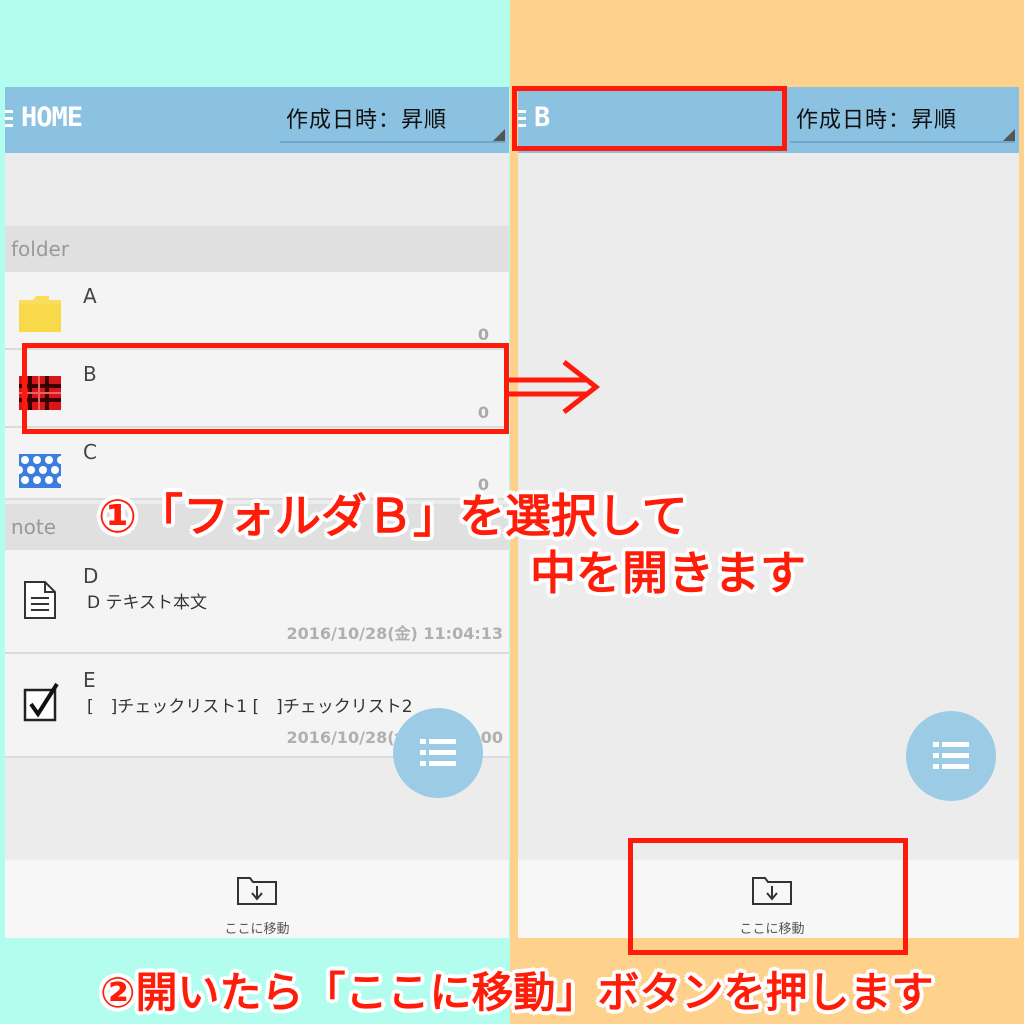  What do you see at coordinates (554, 387) in the screenshot?
I see `double-arrow-right-icon` at bounding box center [554, 387].